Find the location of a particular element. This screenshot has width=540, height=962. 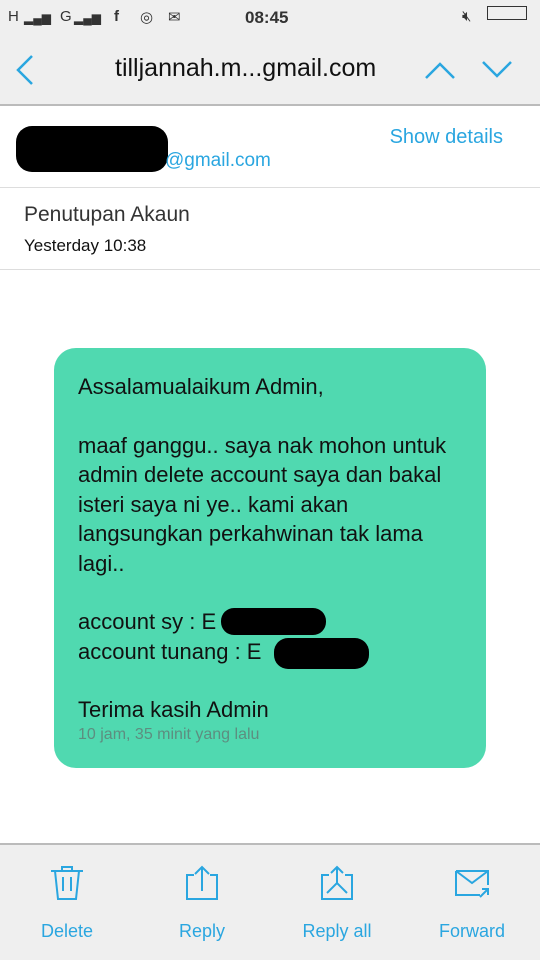

clock: 08:45 is located at coordinates (267, 17).